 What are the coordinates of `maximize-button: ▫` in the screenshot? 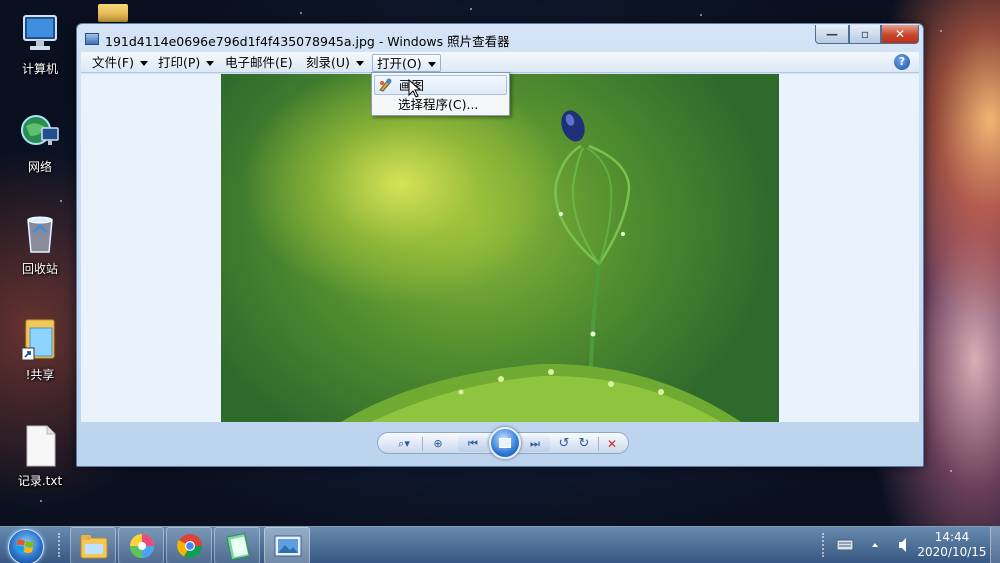 It's located at (865, 34).